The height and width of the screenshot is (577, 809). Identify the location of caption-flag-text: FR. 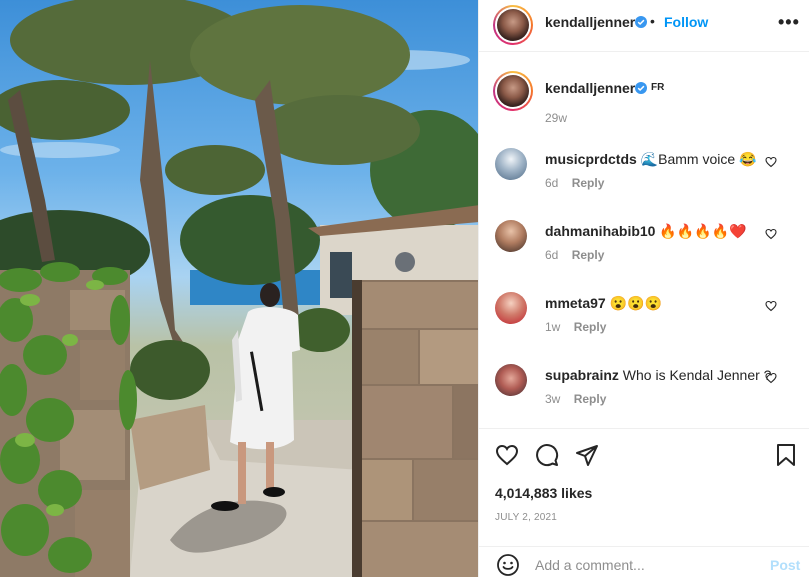
(658, 87).